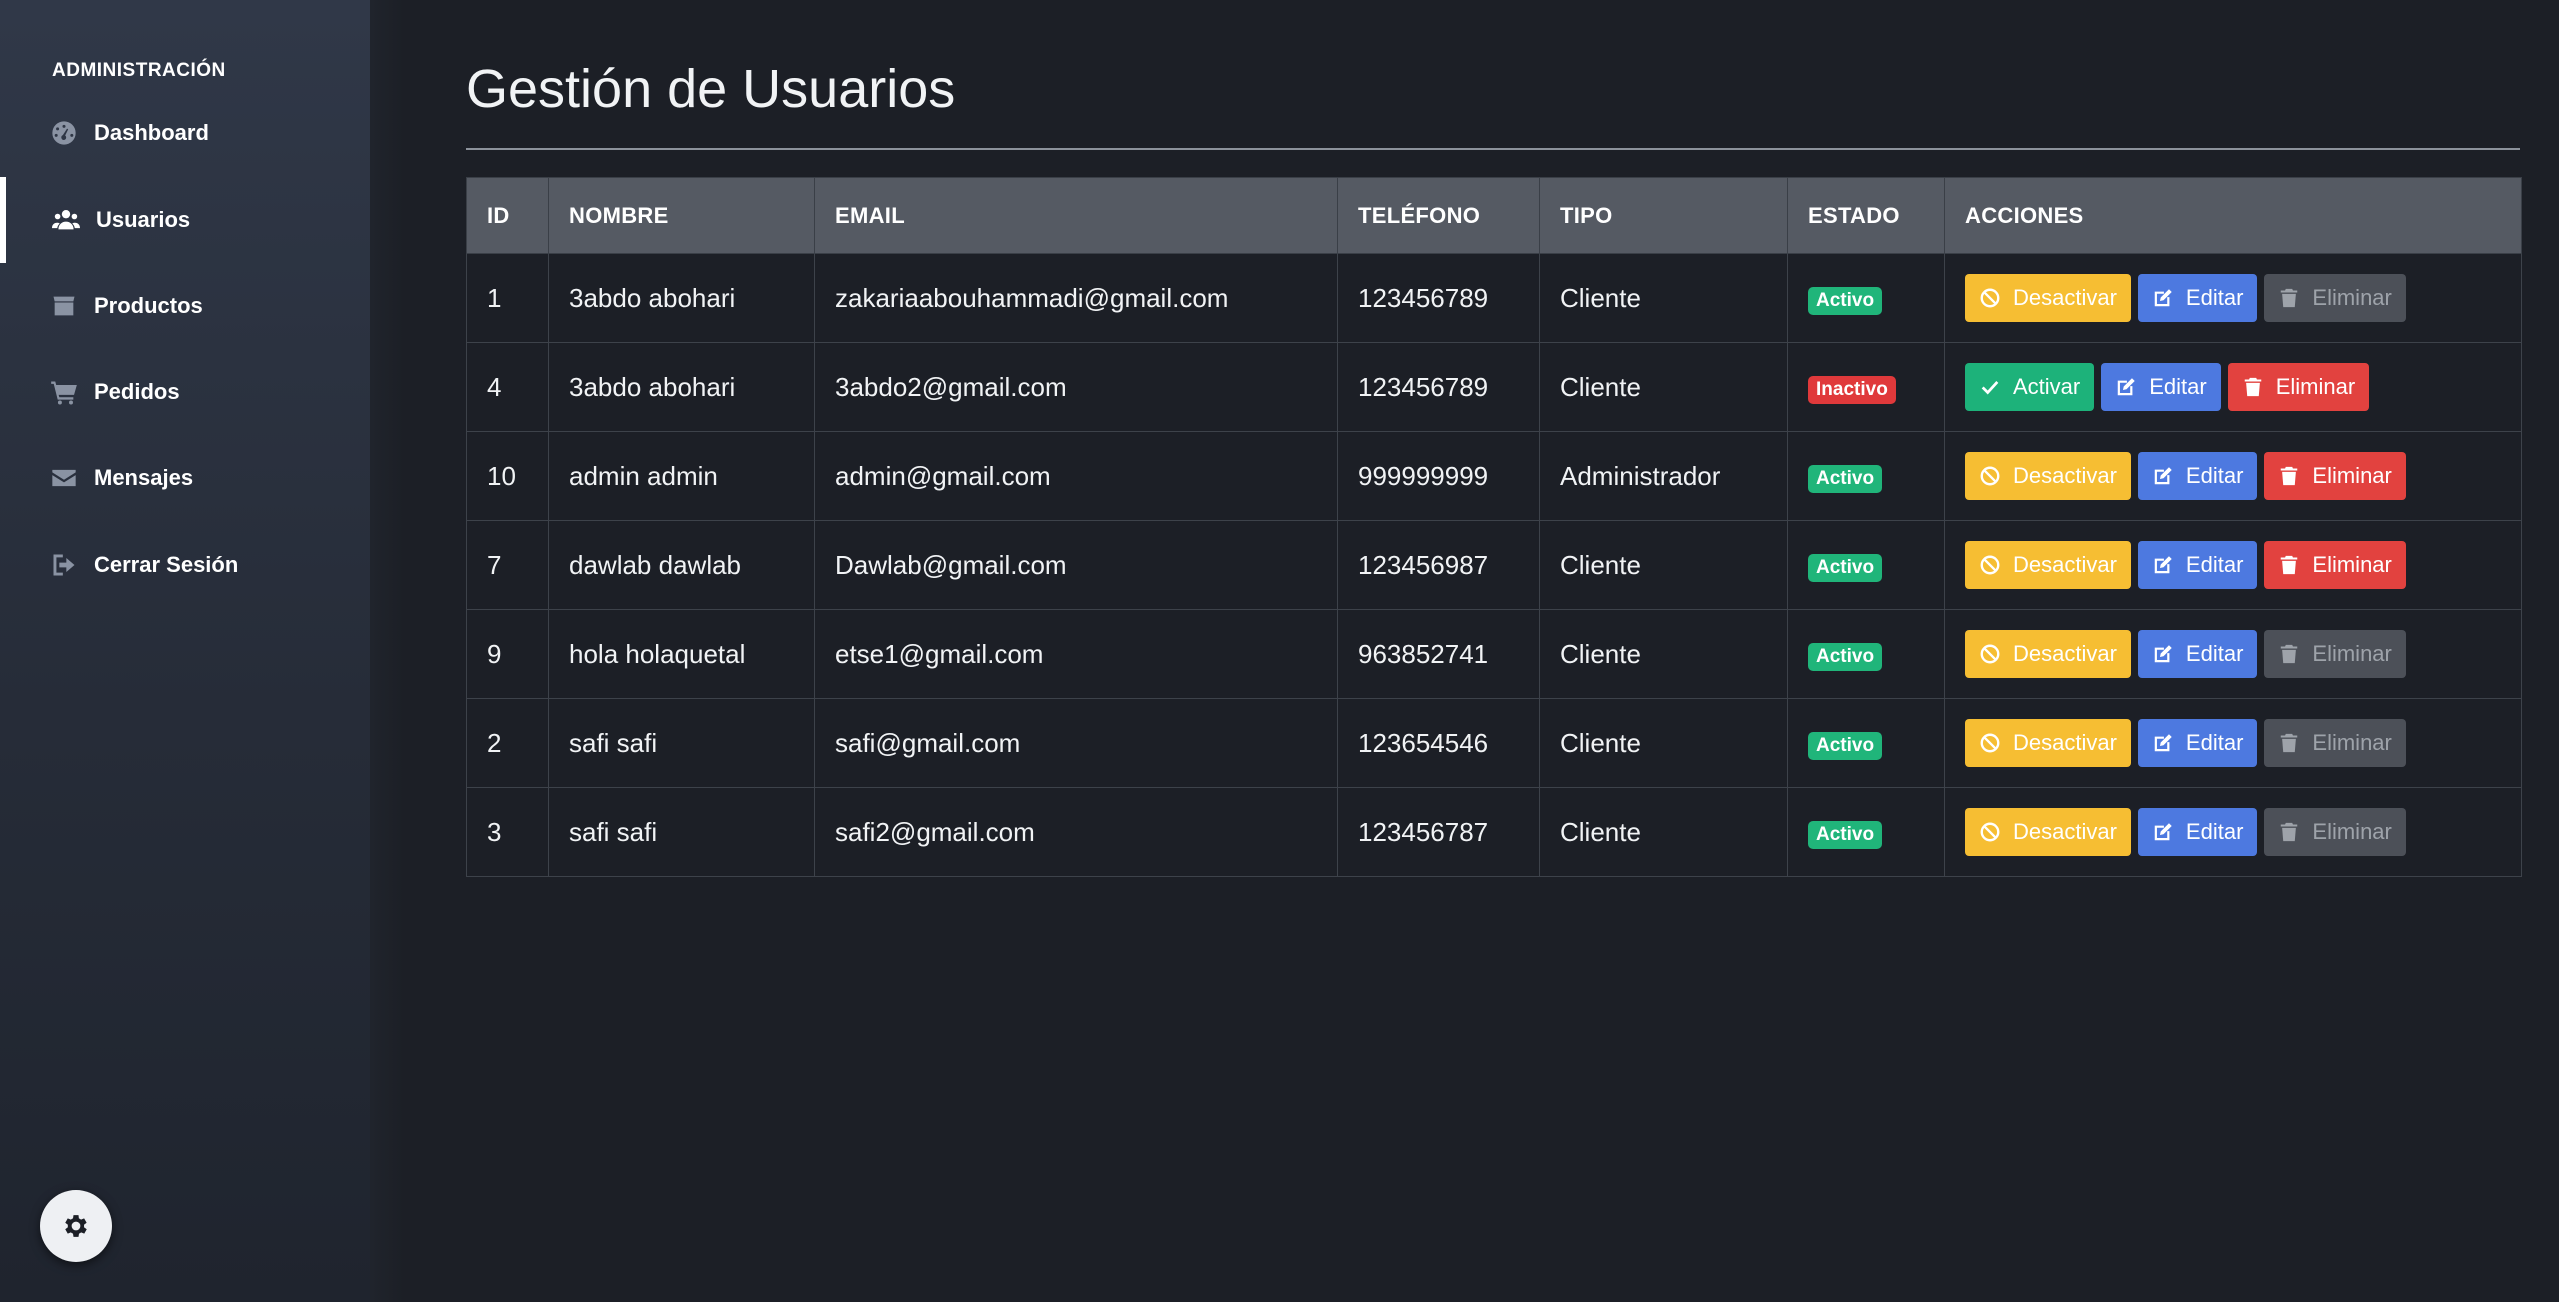 Image resolution: width=2559 pixels, height=1302 pixels. I want to click on sidebar-item-pedidos: Pedidos, so click(185, 392).